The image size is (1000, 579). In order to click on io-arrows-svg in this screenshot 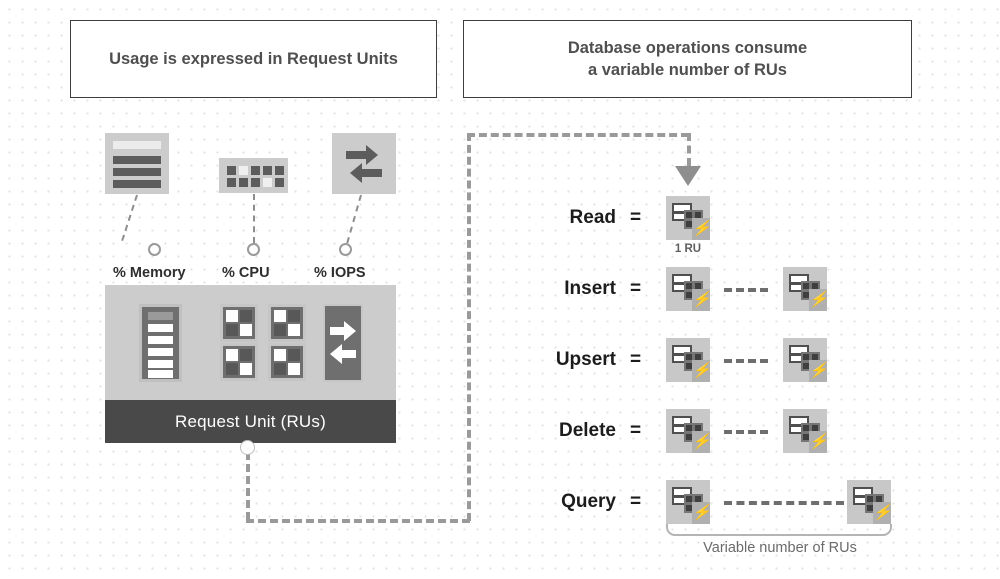, I will do `click(364, 164)`.